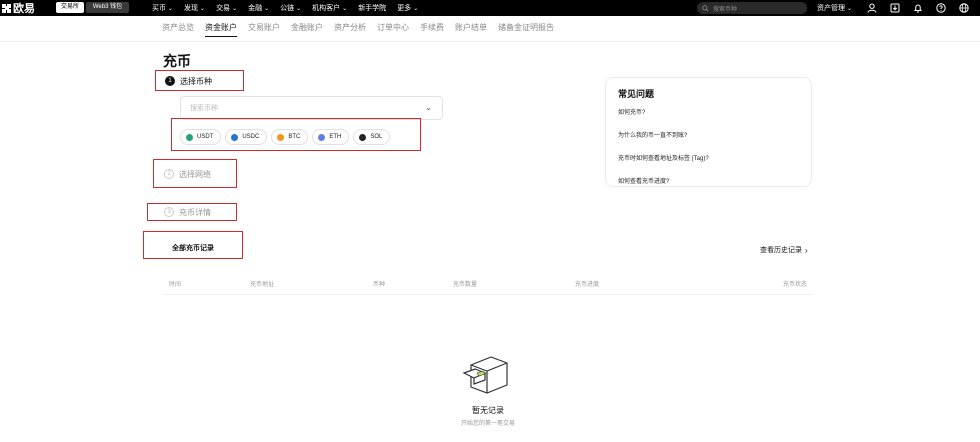 The height and width of the screenshot is (442, 980). I want to click on coin-select-dropdown: 搜索币种 ⌄, so click(311, 108).